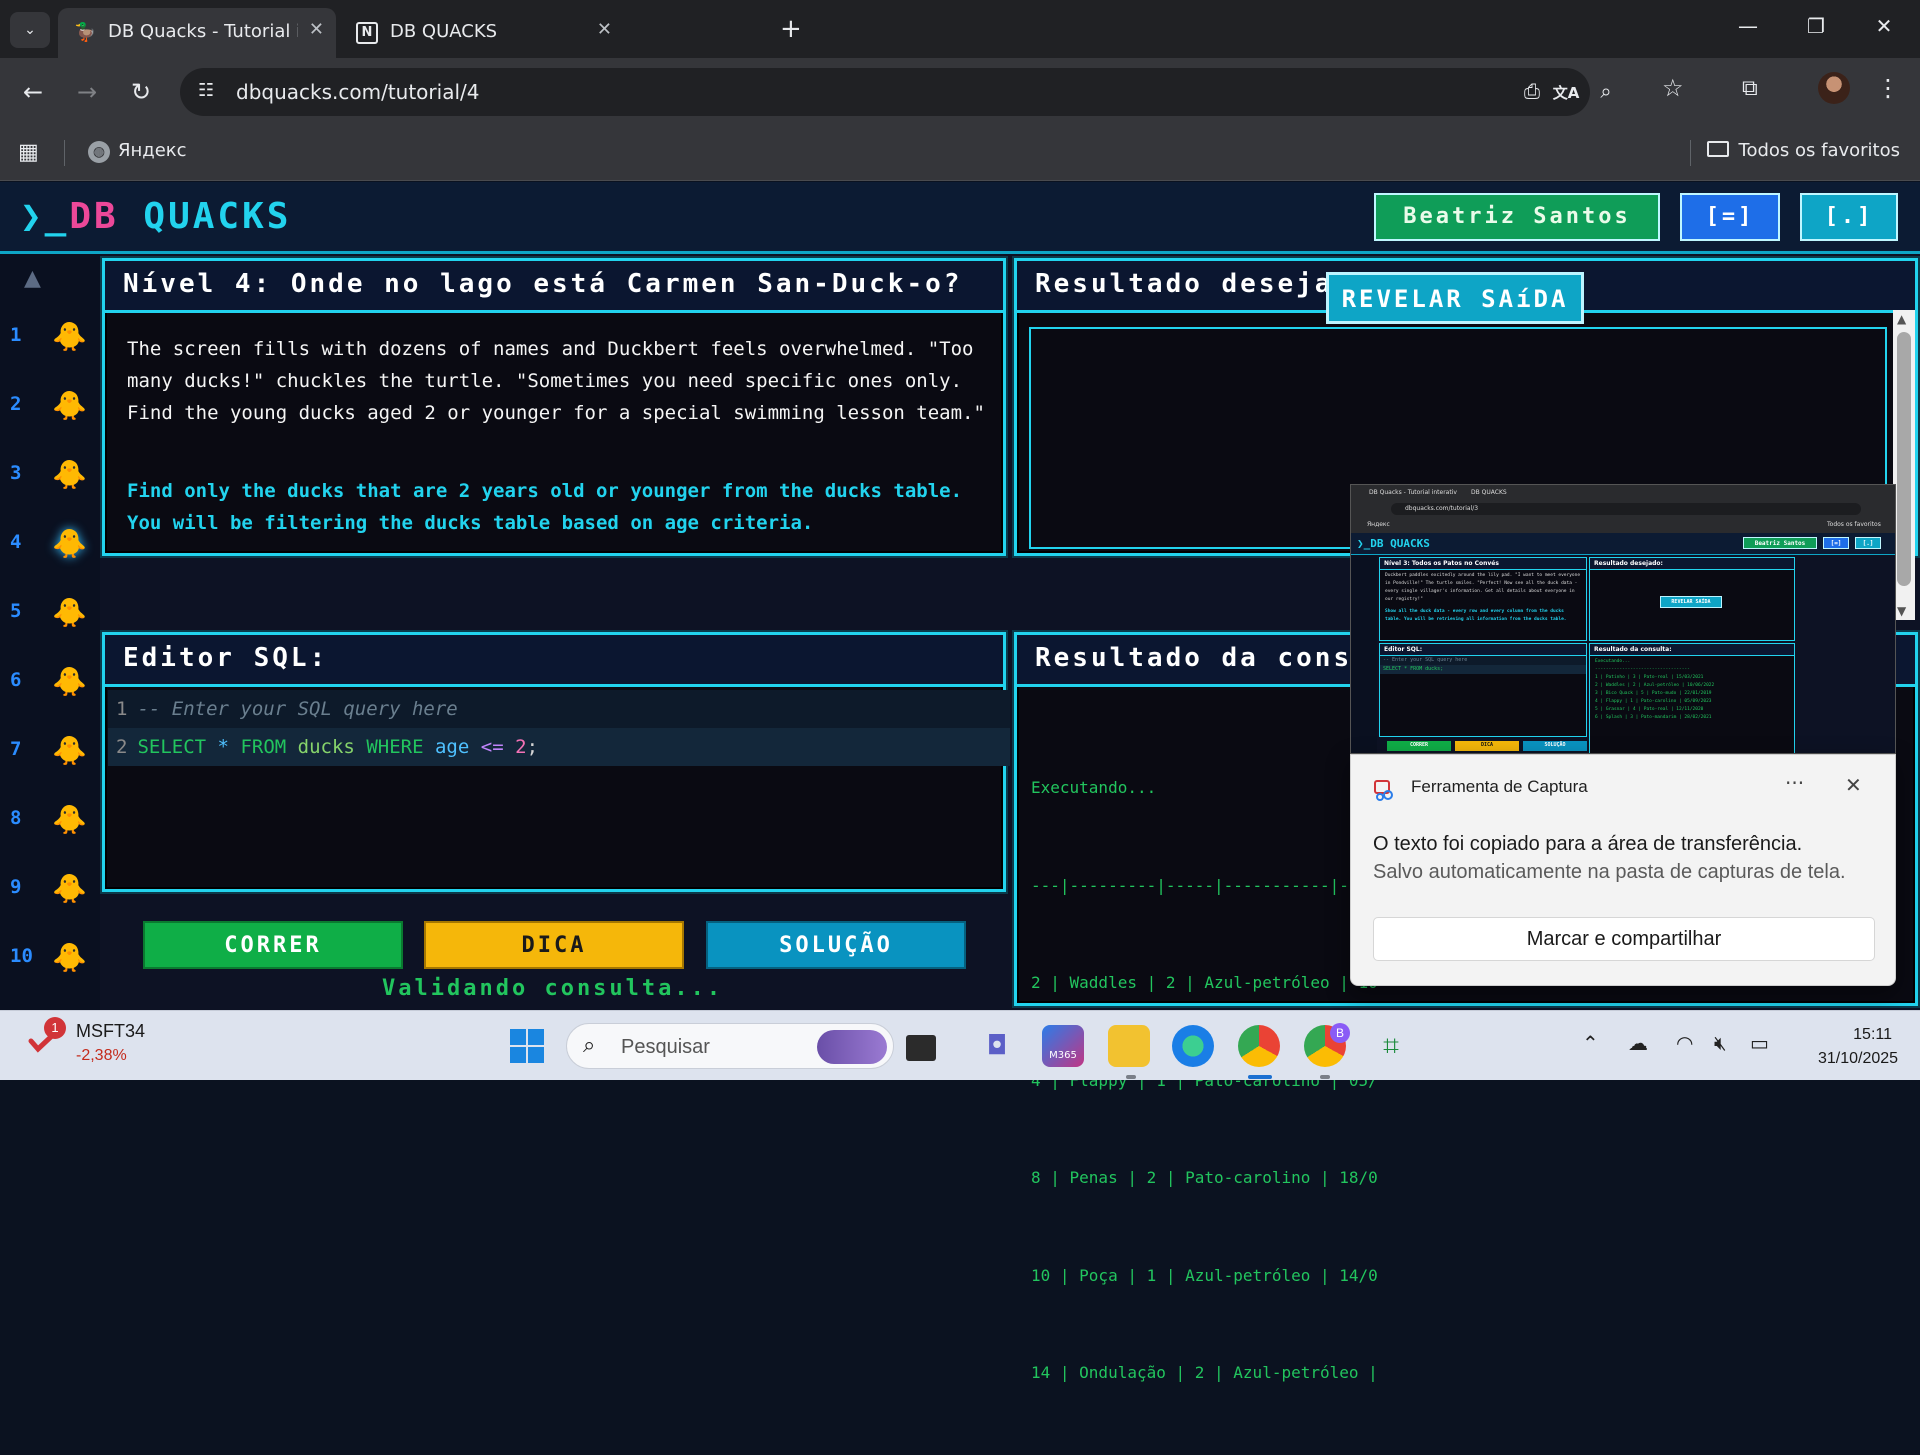 The width and height of the screenshot is (1920, 1455). What do you see at coordinates (217, 216) in the screenshot?
I see `logo-quacks: QUACKS` at bounding box center [217, 216].